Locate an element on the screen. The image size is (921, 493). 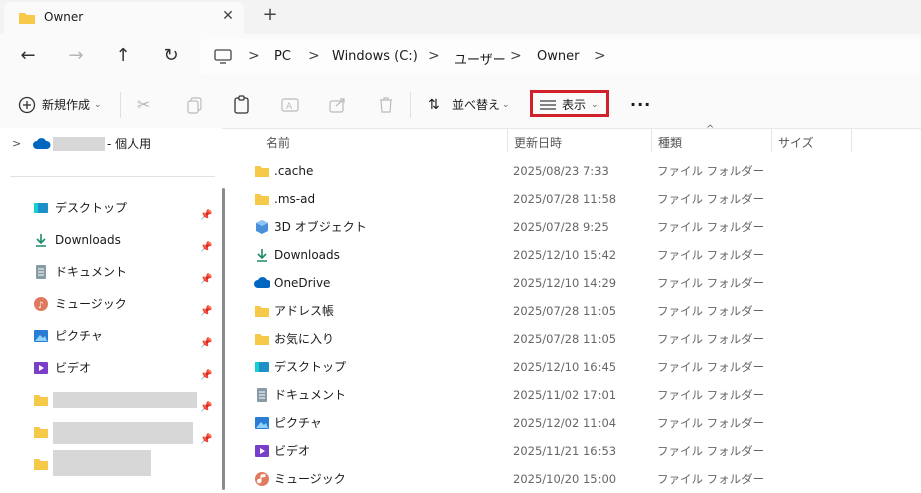
forward-icon: → is located at coordinates (76, 56).